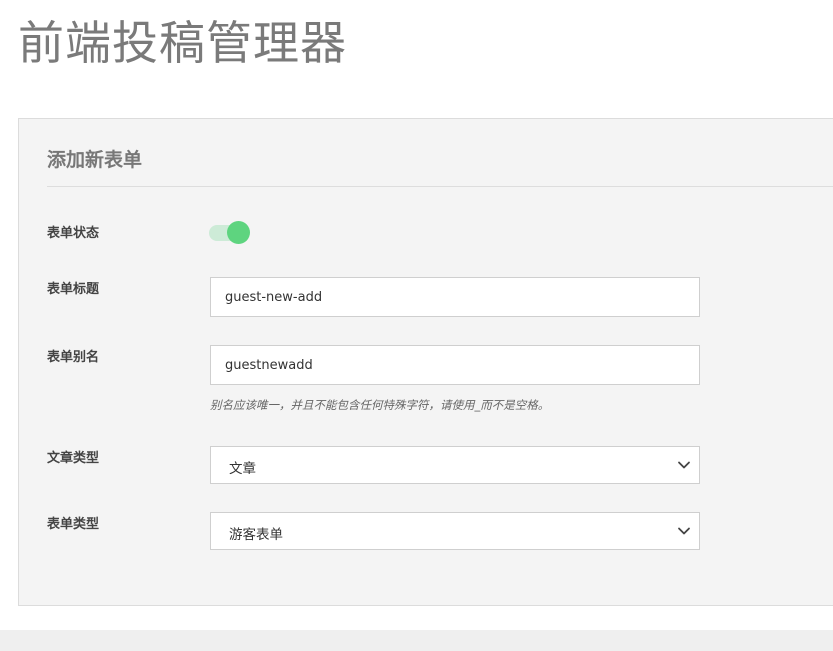 The image size is (833, 651). I want to click on post-type-selected-value: 文章, so click(242, 469).